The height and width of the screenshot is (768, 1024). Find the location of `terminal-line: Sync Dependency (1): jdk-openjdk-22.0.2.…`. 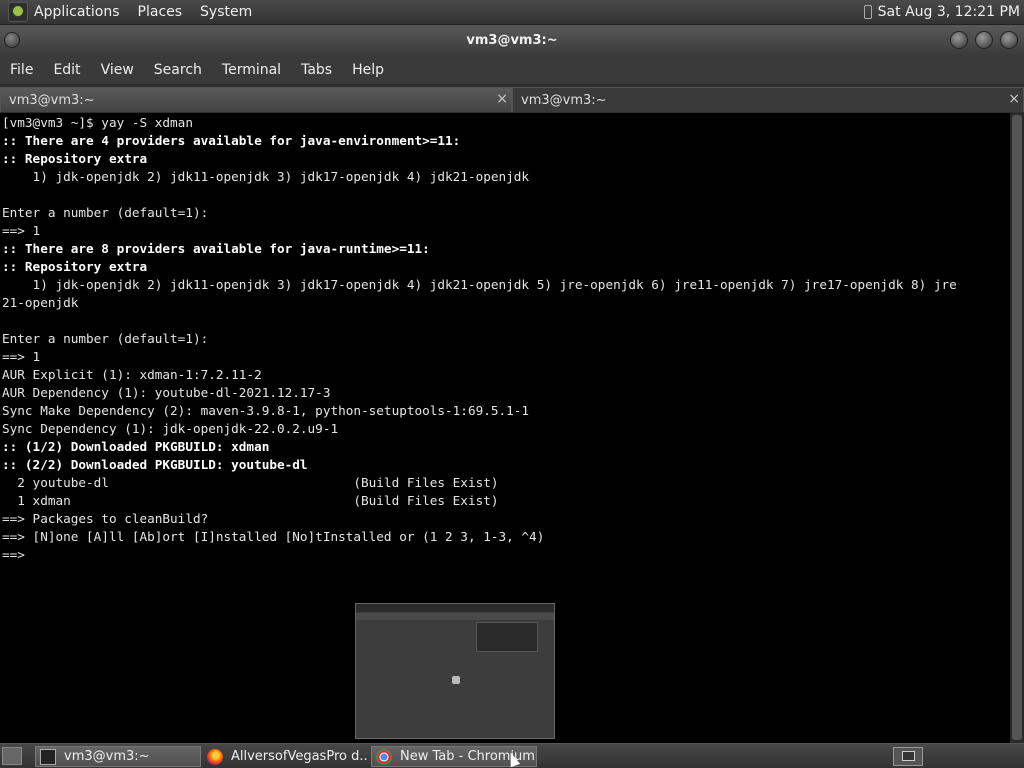

terminal-line: Sync Dependency (1): jdk-openjdk-22.0.2.… is located at coordinates (170, 428).